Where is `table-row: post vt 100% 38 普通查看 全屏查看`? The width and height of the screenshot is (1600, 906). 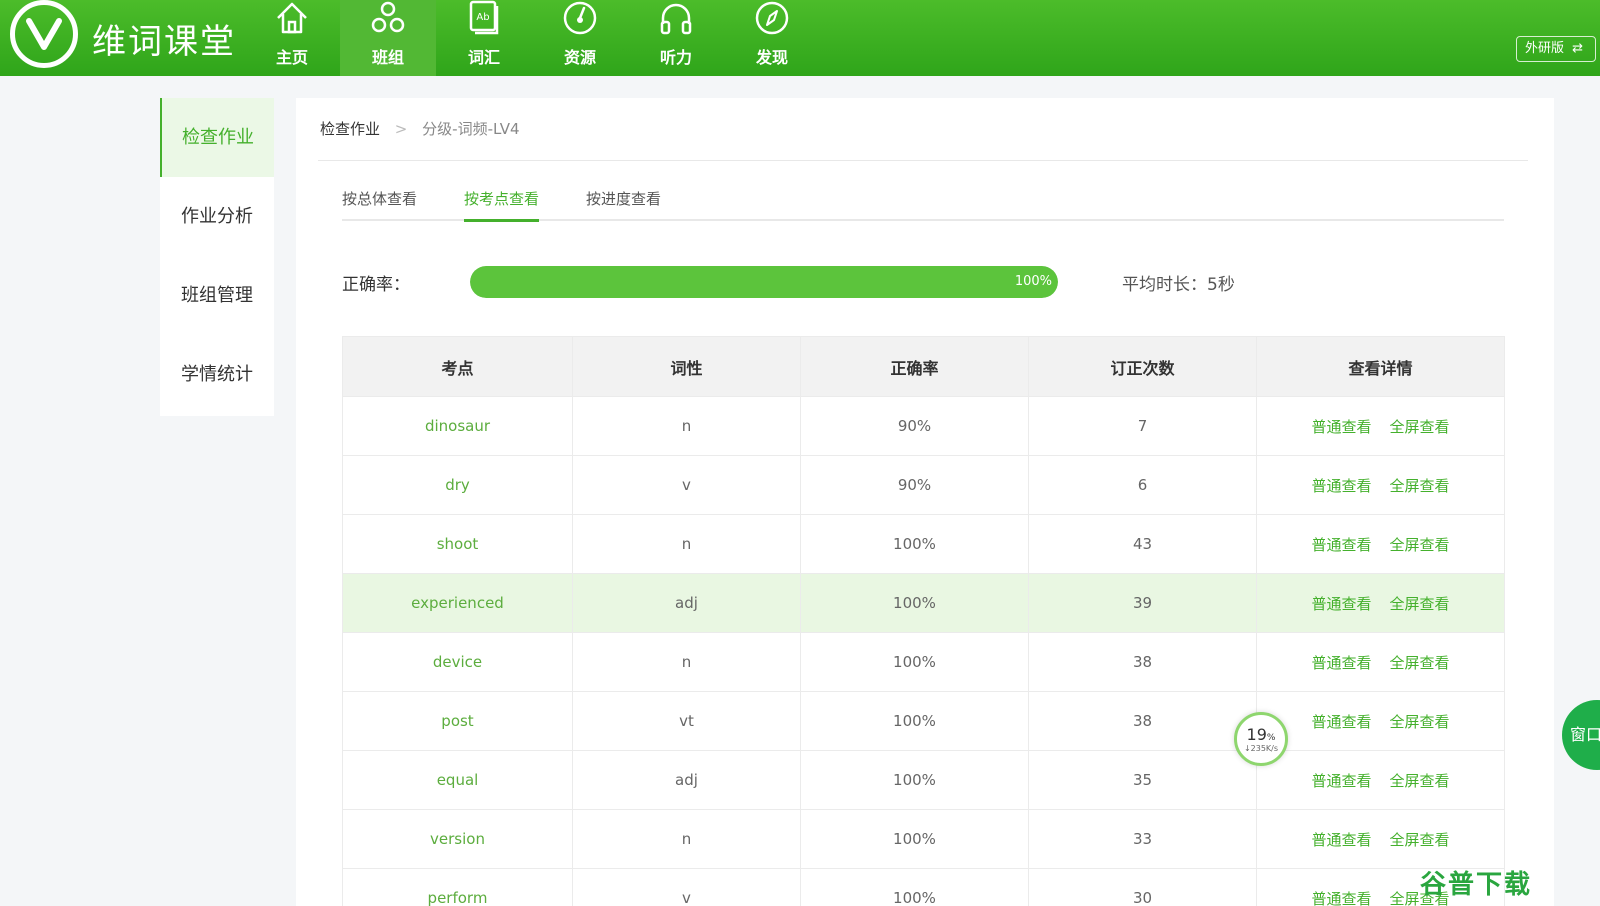
table-row: post vt 100% 38 普通查看 全屏查看 is located at coordinates (923, 721).